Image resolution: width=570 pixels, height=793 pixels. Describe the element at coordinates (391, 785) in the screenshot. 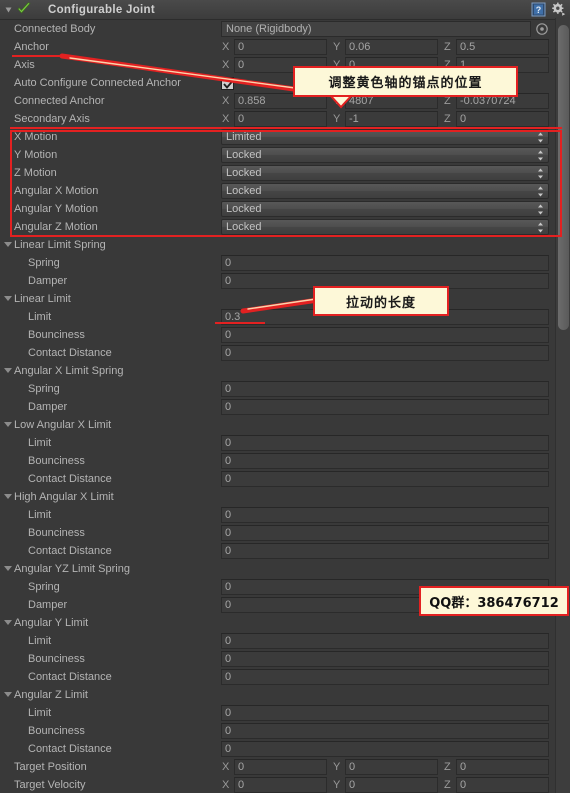

I see `target-velocity-y-input: 0` at that location.